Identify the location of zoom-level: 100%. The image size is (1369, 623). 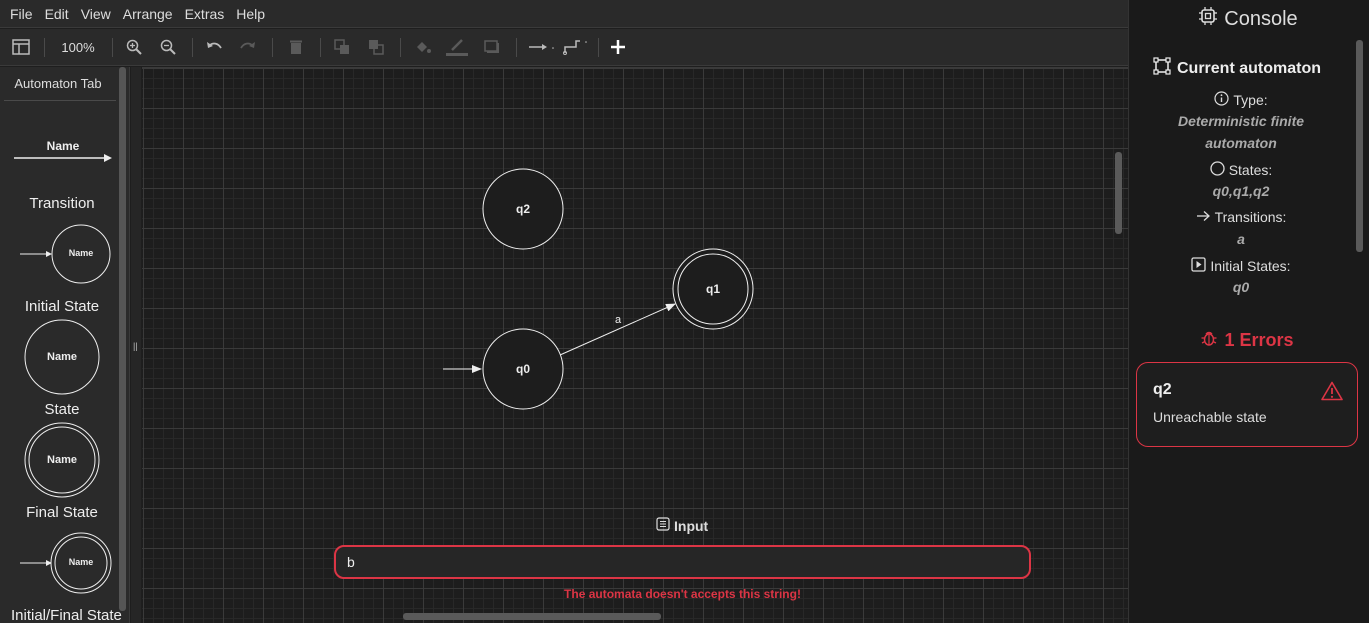
(78, 47).